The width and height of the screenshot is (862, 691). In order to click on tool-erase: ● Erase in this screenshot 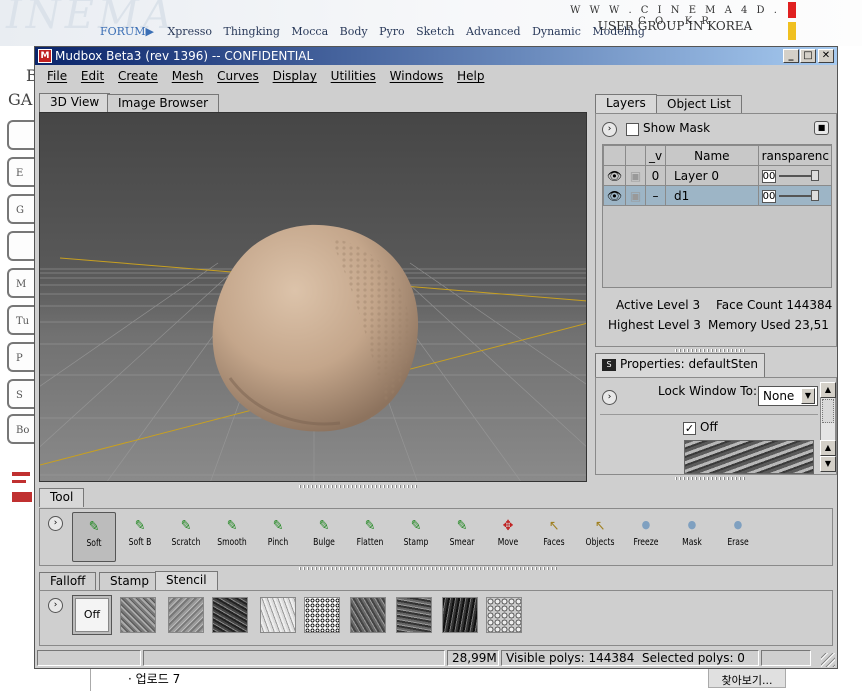, I will do `click(738, 537)`.